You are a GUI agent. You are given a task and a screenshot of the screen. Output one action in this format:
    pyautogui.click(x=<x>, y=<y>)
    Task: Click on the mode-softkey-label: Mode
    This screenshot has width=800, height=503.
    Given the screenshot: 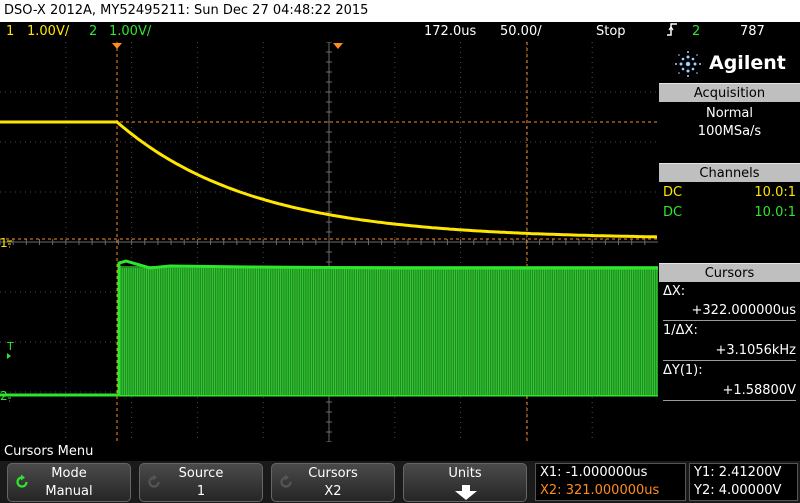 What is the action you would take?
    pyautogui.click(x=69, y=473)
    